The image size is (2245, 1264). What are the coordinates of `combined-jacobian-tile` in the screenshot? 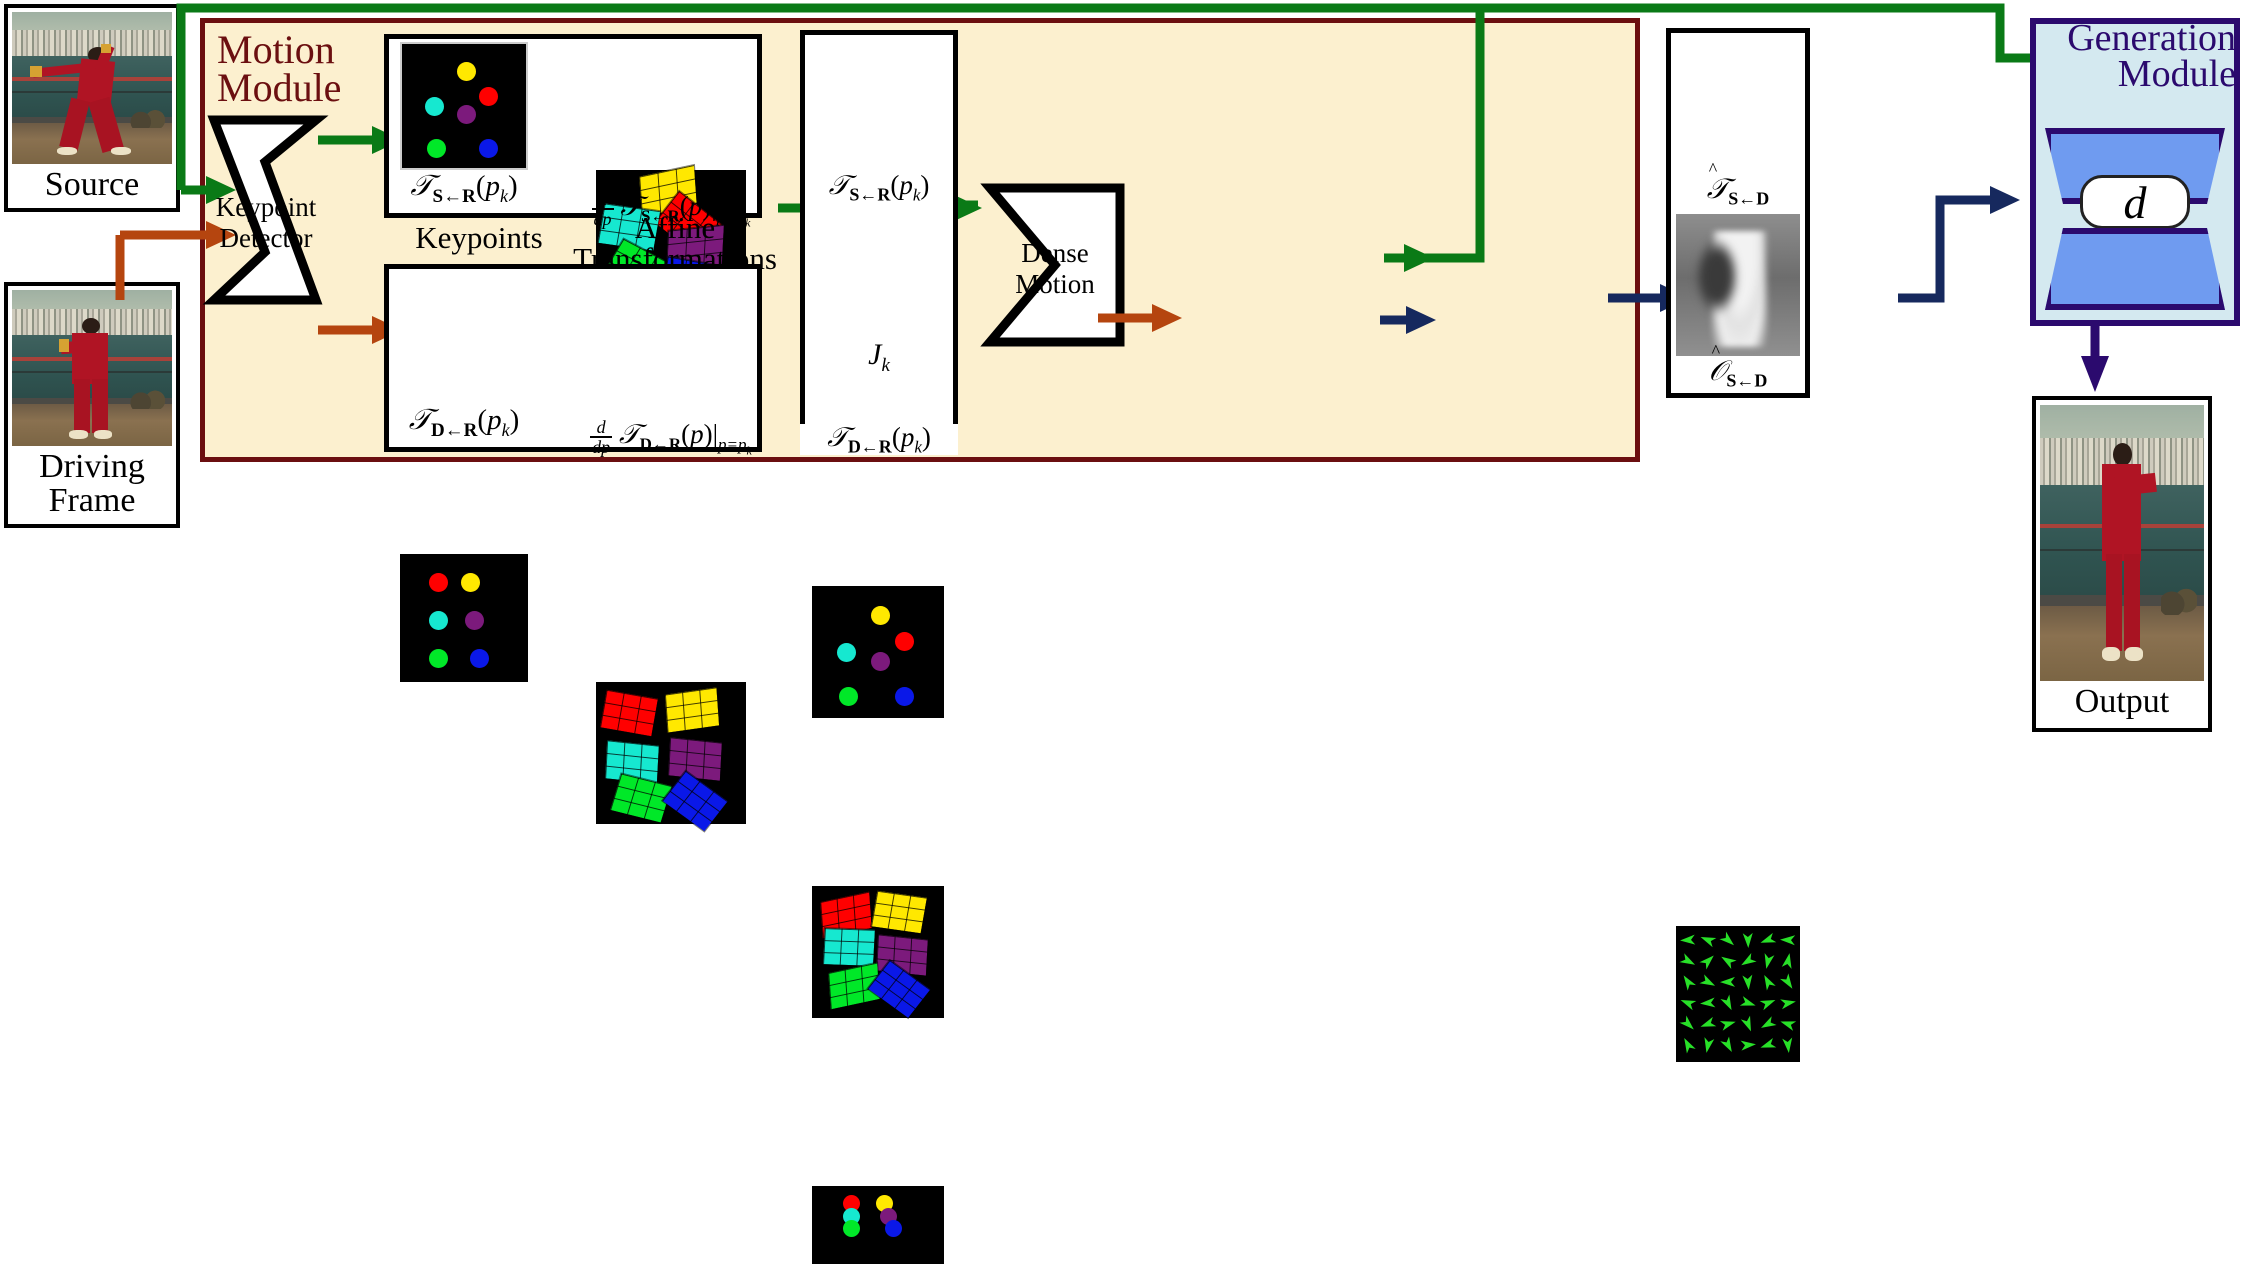 It's located at (878, 953).